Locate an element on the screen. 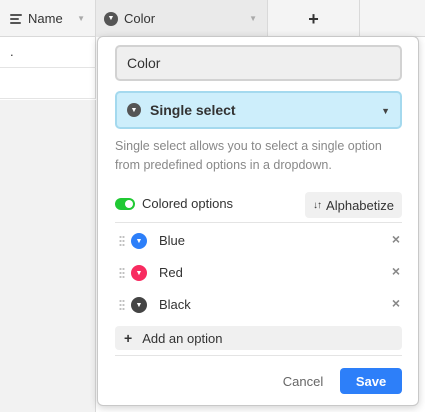 Image resolution: width=425 pixels, height=412 pixels. sort-arrows-icon: ↓↑ is located at coordinates (317, 205).